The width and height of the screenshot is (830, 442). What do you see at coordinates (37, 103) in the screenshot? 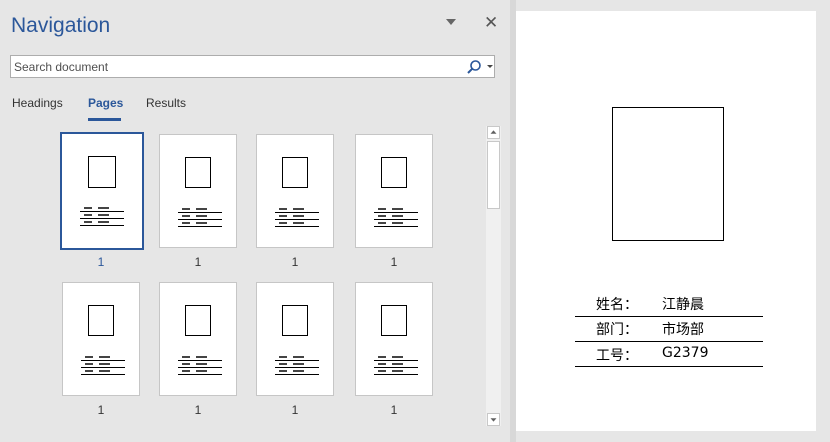
I see `tab-headings: Headings` at bounding box center [37, 103].